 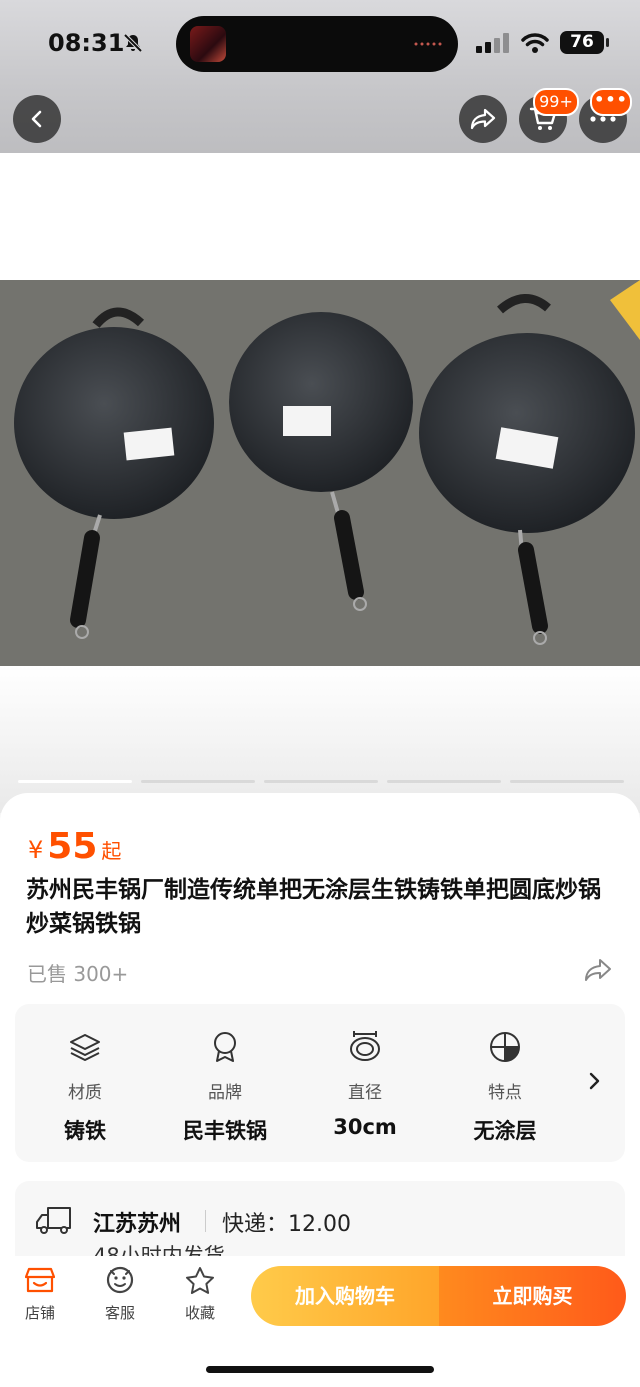 I want to click on back-button, so click(x=37, y=119).